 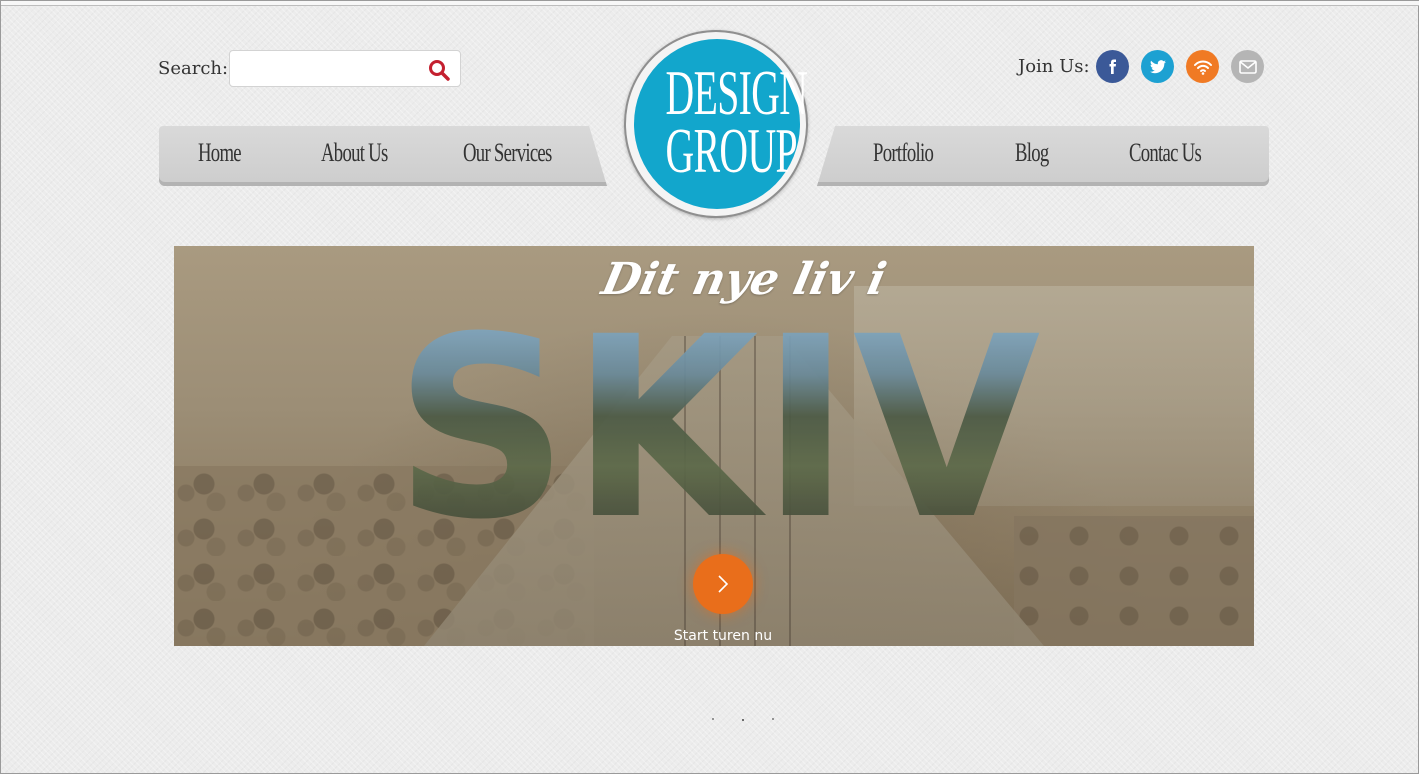 I want to click on rss-icon, so click(x=1202, y=66).